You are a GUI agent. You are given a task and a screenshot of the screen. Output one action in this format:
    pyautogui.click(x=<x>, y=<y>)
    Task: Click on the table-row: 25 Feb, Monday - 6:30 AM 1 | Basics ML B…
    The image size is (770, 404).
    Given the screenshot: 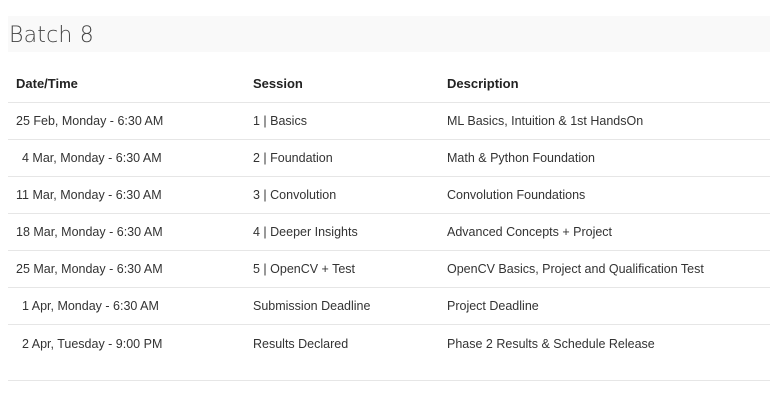 What is the action you would take?
    pyautogui.click(x=389, y=121)
    